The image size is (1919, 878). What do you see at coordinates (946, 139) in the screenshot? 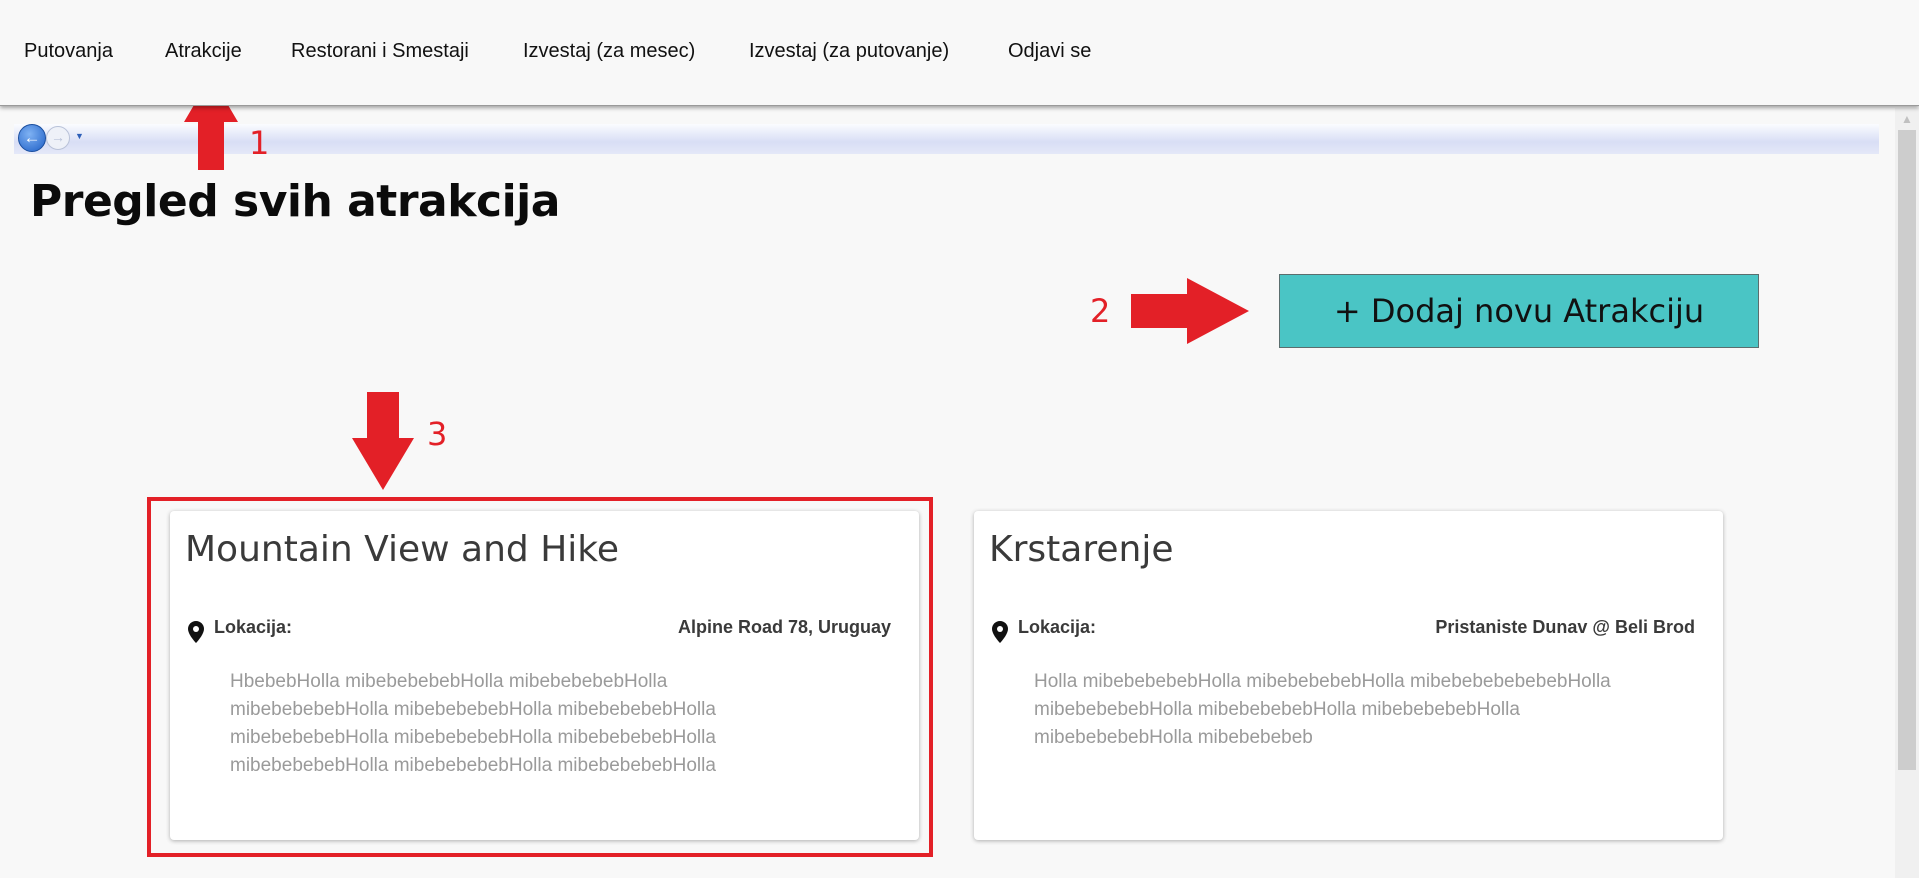
I see `browser-toolbar-strip` at bounding box center [946, 139].